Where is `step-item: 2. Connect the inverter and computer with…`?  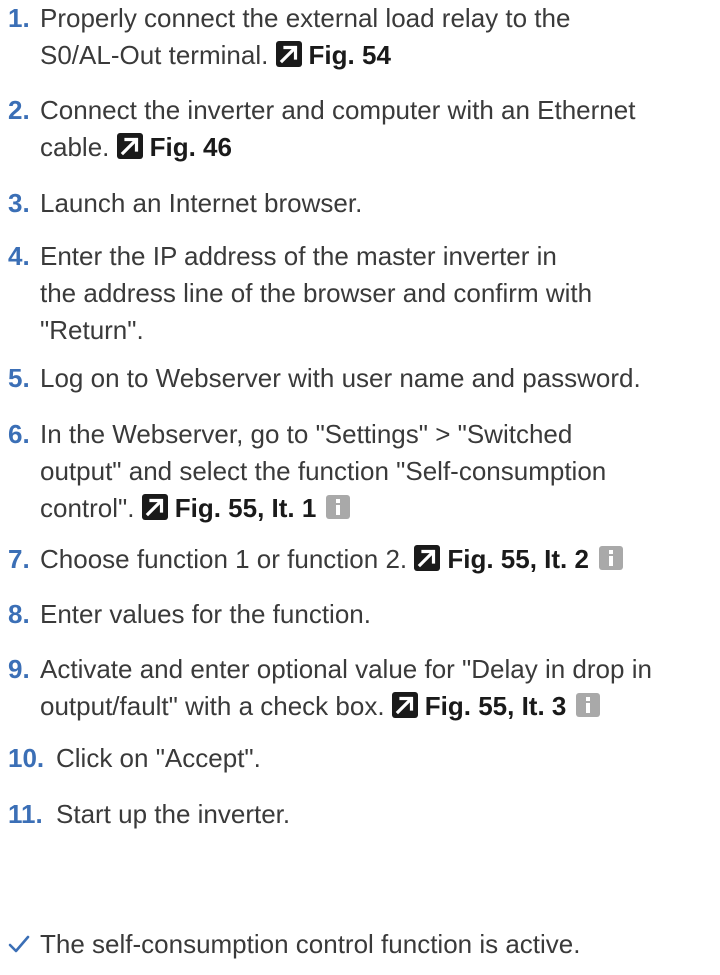
step-item: 2. Connect the inverter and computer with… is located at coordinates (360, 129).